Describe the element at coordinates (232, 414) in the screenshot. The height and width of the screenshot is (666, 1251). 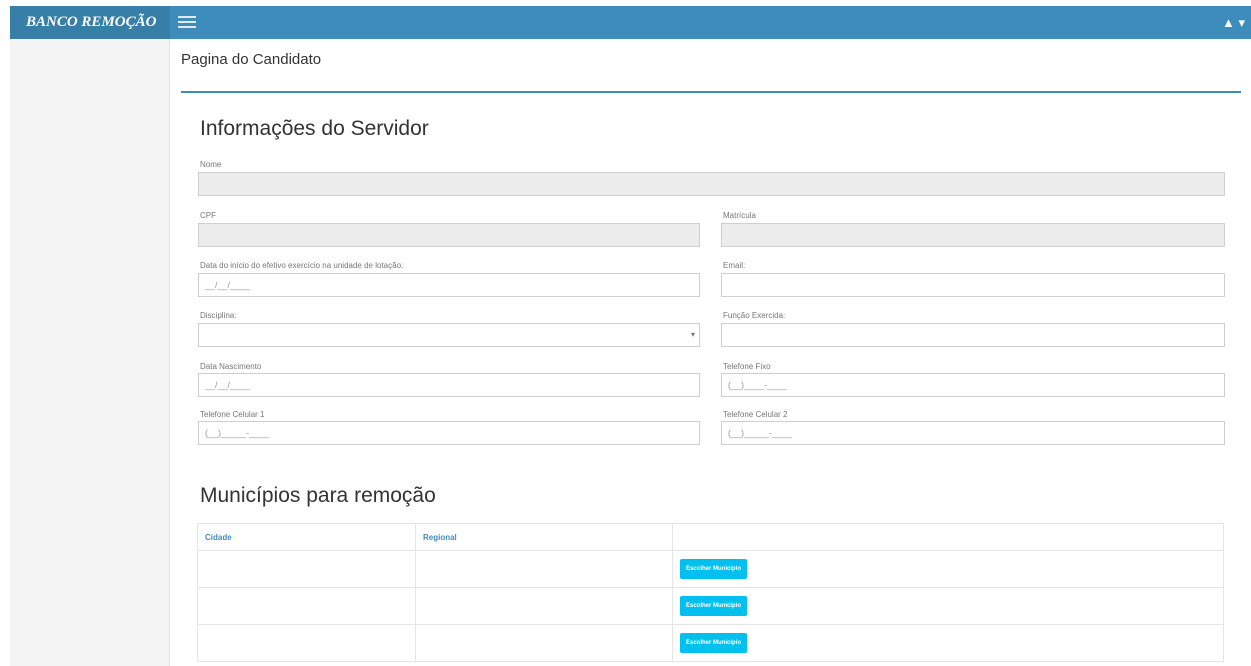
I see `celular1-label: Telefone Celular 1` at that location.